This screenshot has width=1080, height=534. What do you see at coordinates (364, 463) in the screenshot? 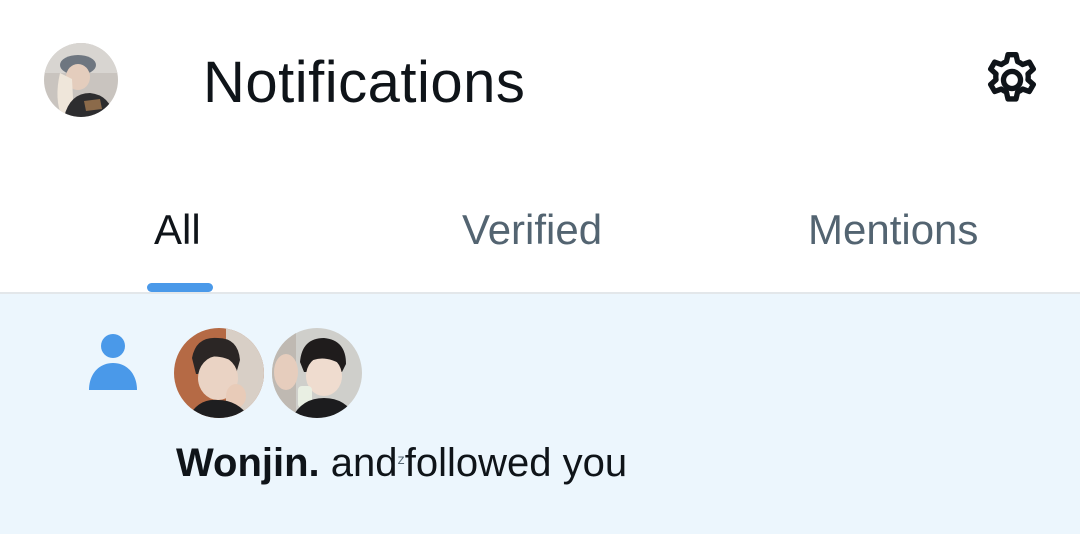
I see `notification-and: and` at bounding box center [364, 463].